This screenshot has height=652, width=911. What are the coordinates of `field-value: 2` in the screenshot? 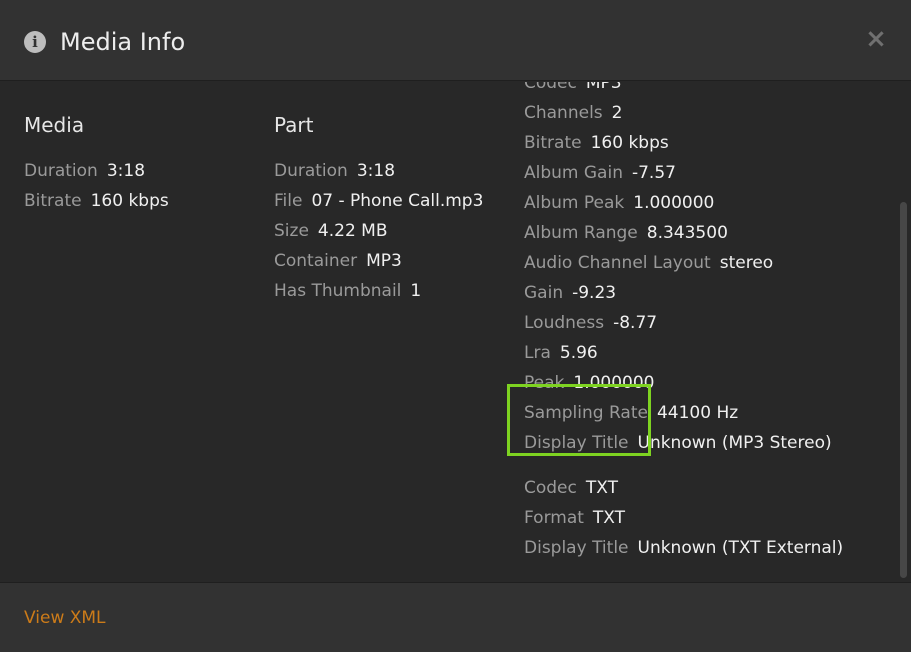 It's located at (617, 113).